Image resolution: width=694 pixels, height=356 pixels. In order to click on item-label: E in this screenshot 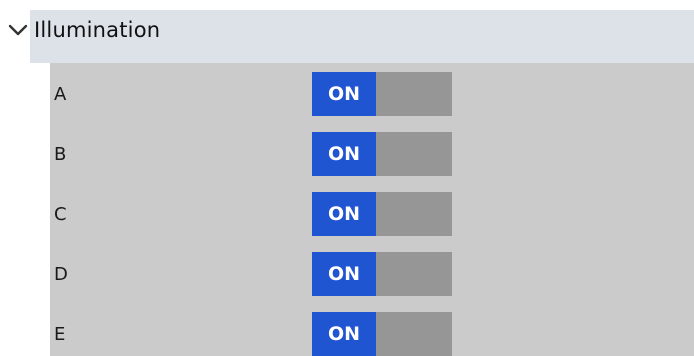, I will do `click(60, 334)`.